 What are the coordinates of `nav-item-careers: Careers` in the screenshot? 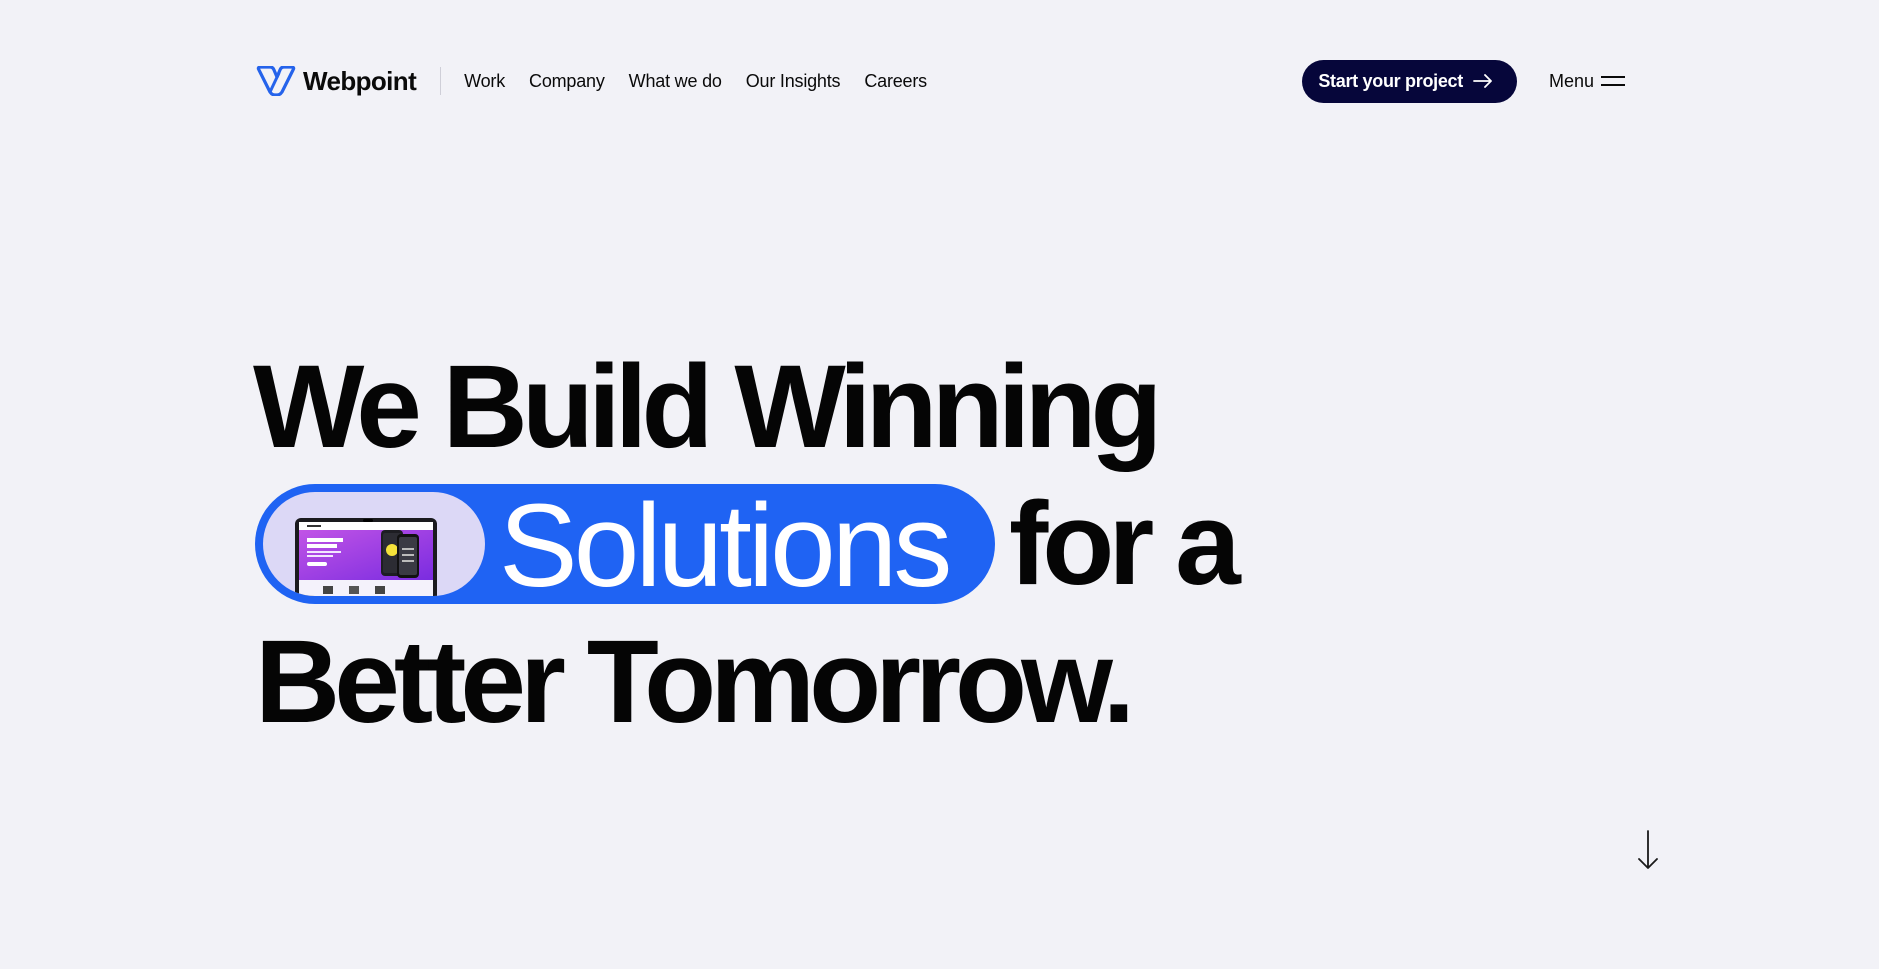 It's located at (895, 81).